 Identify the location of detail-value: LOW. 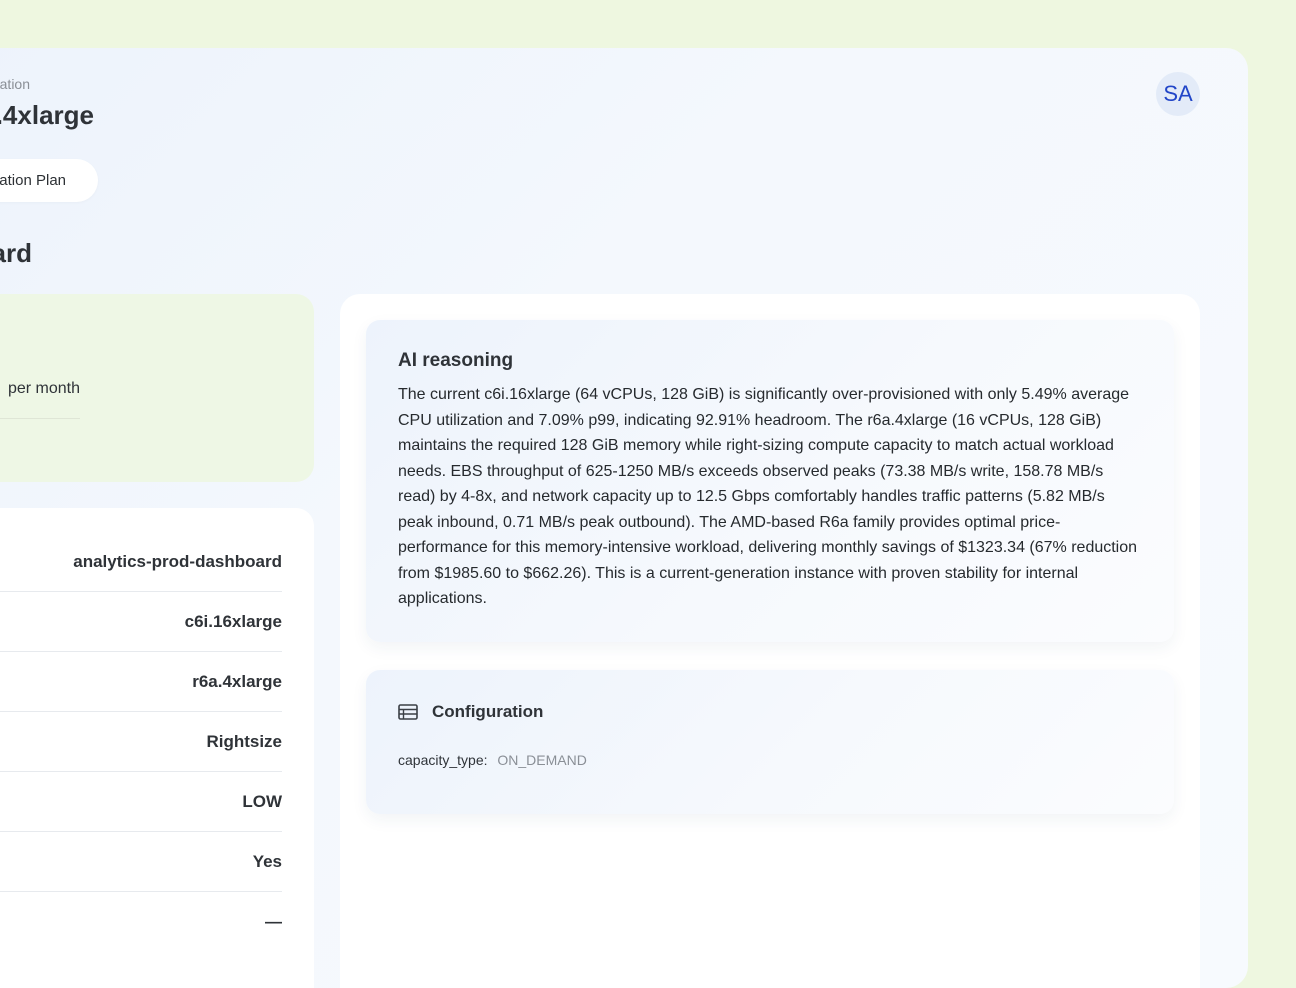
(262, 801).